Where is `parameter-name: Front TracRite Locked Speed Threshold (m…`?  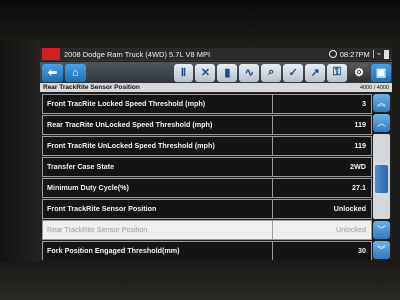
parameter-name: Front TracRite Locked Speed Threshold (m… is located at coordinates (126, 104).